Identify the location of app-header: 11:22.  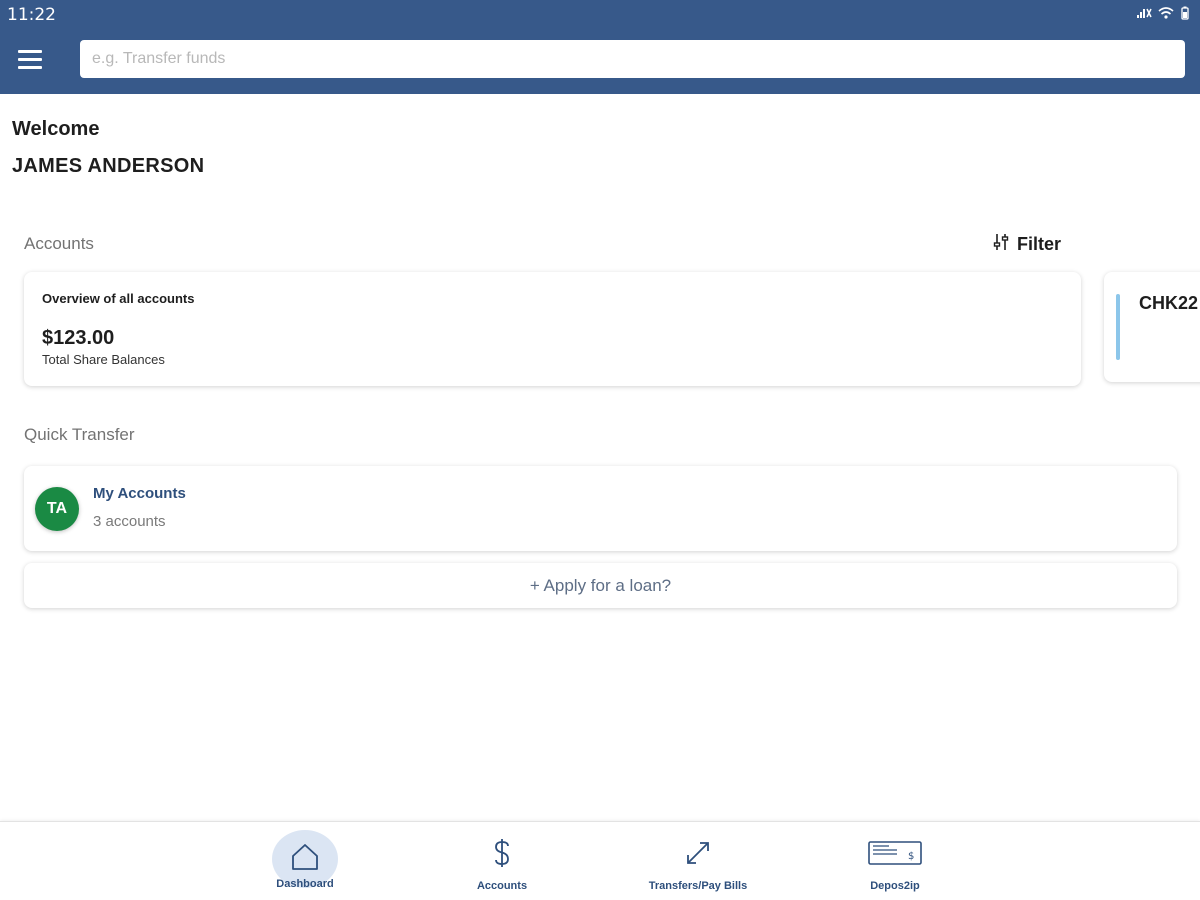
(600, 47).